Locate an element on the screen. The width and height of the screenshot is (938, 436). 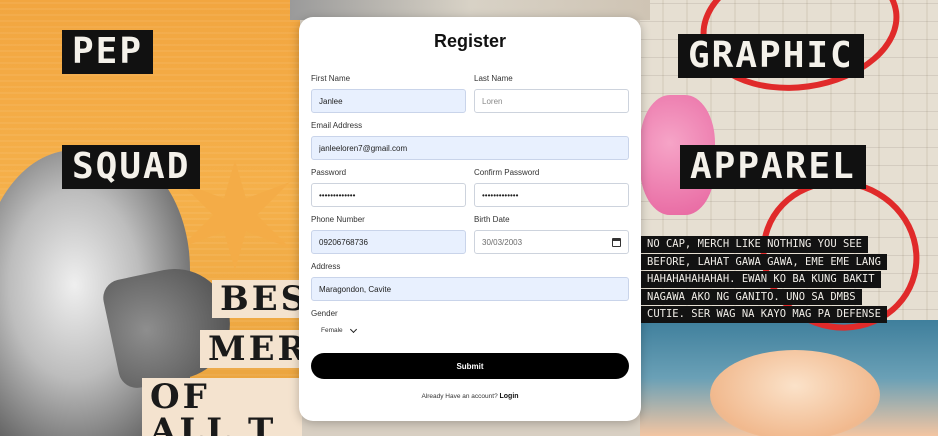
phone-birth-row: Phone Number Birth Date 30/03/2003 is located at coordinates (470, 234).